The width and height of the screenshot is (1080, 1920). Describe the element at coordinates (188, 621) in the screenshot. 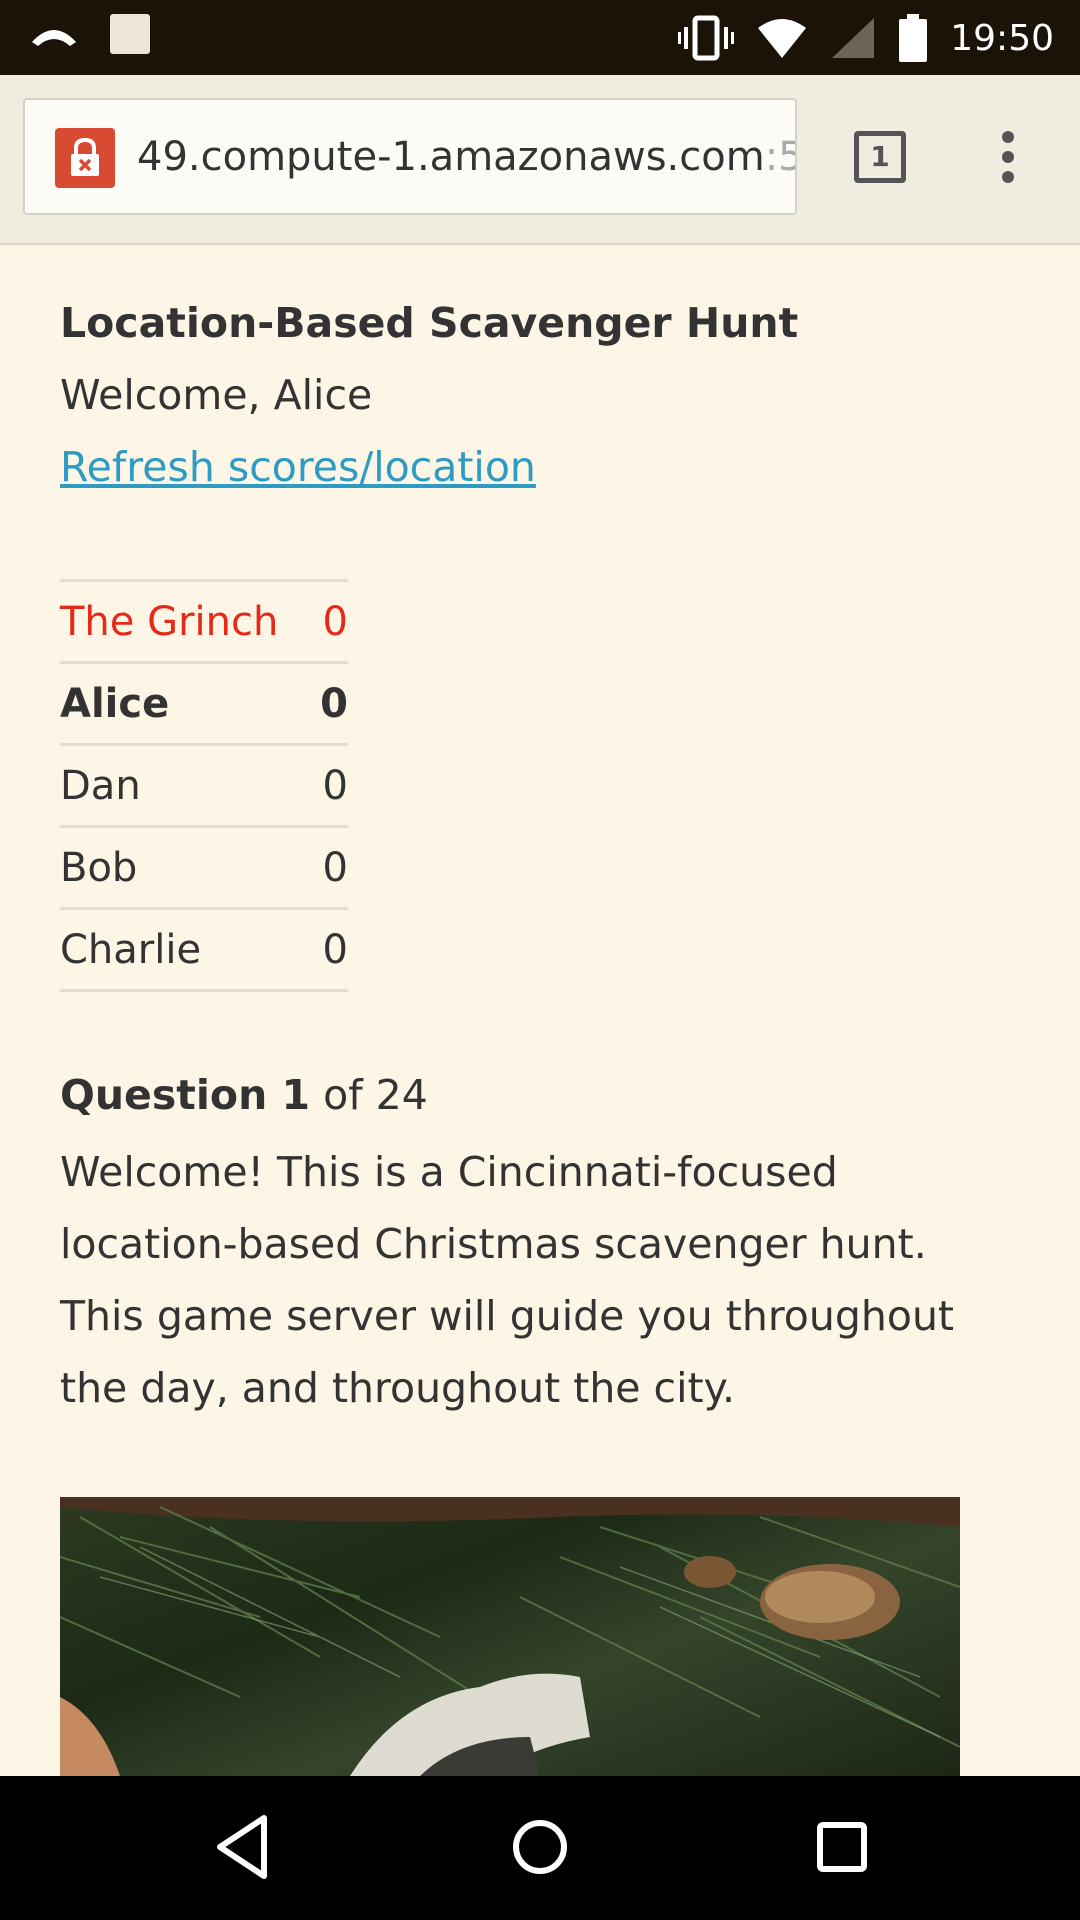

I see `player-name: The Grinch` at that location.